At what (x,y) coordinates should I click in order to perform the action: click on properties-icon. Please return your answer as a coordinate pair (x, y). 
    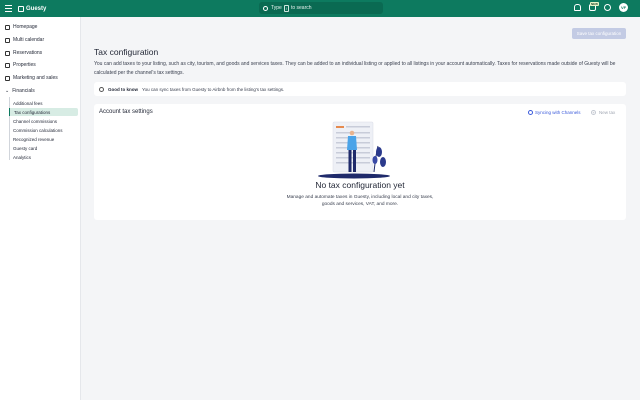
    Looking at the image, I should click on (7, 65).